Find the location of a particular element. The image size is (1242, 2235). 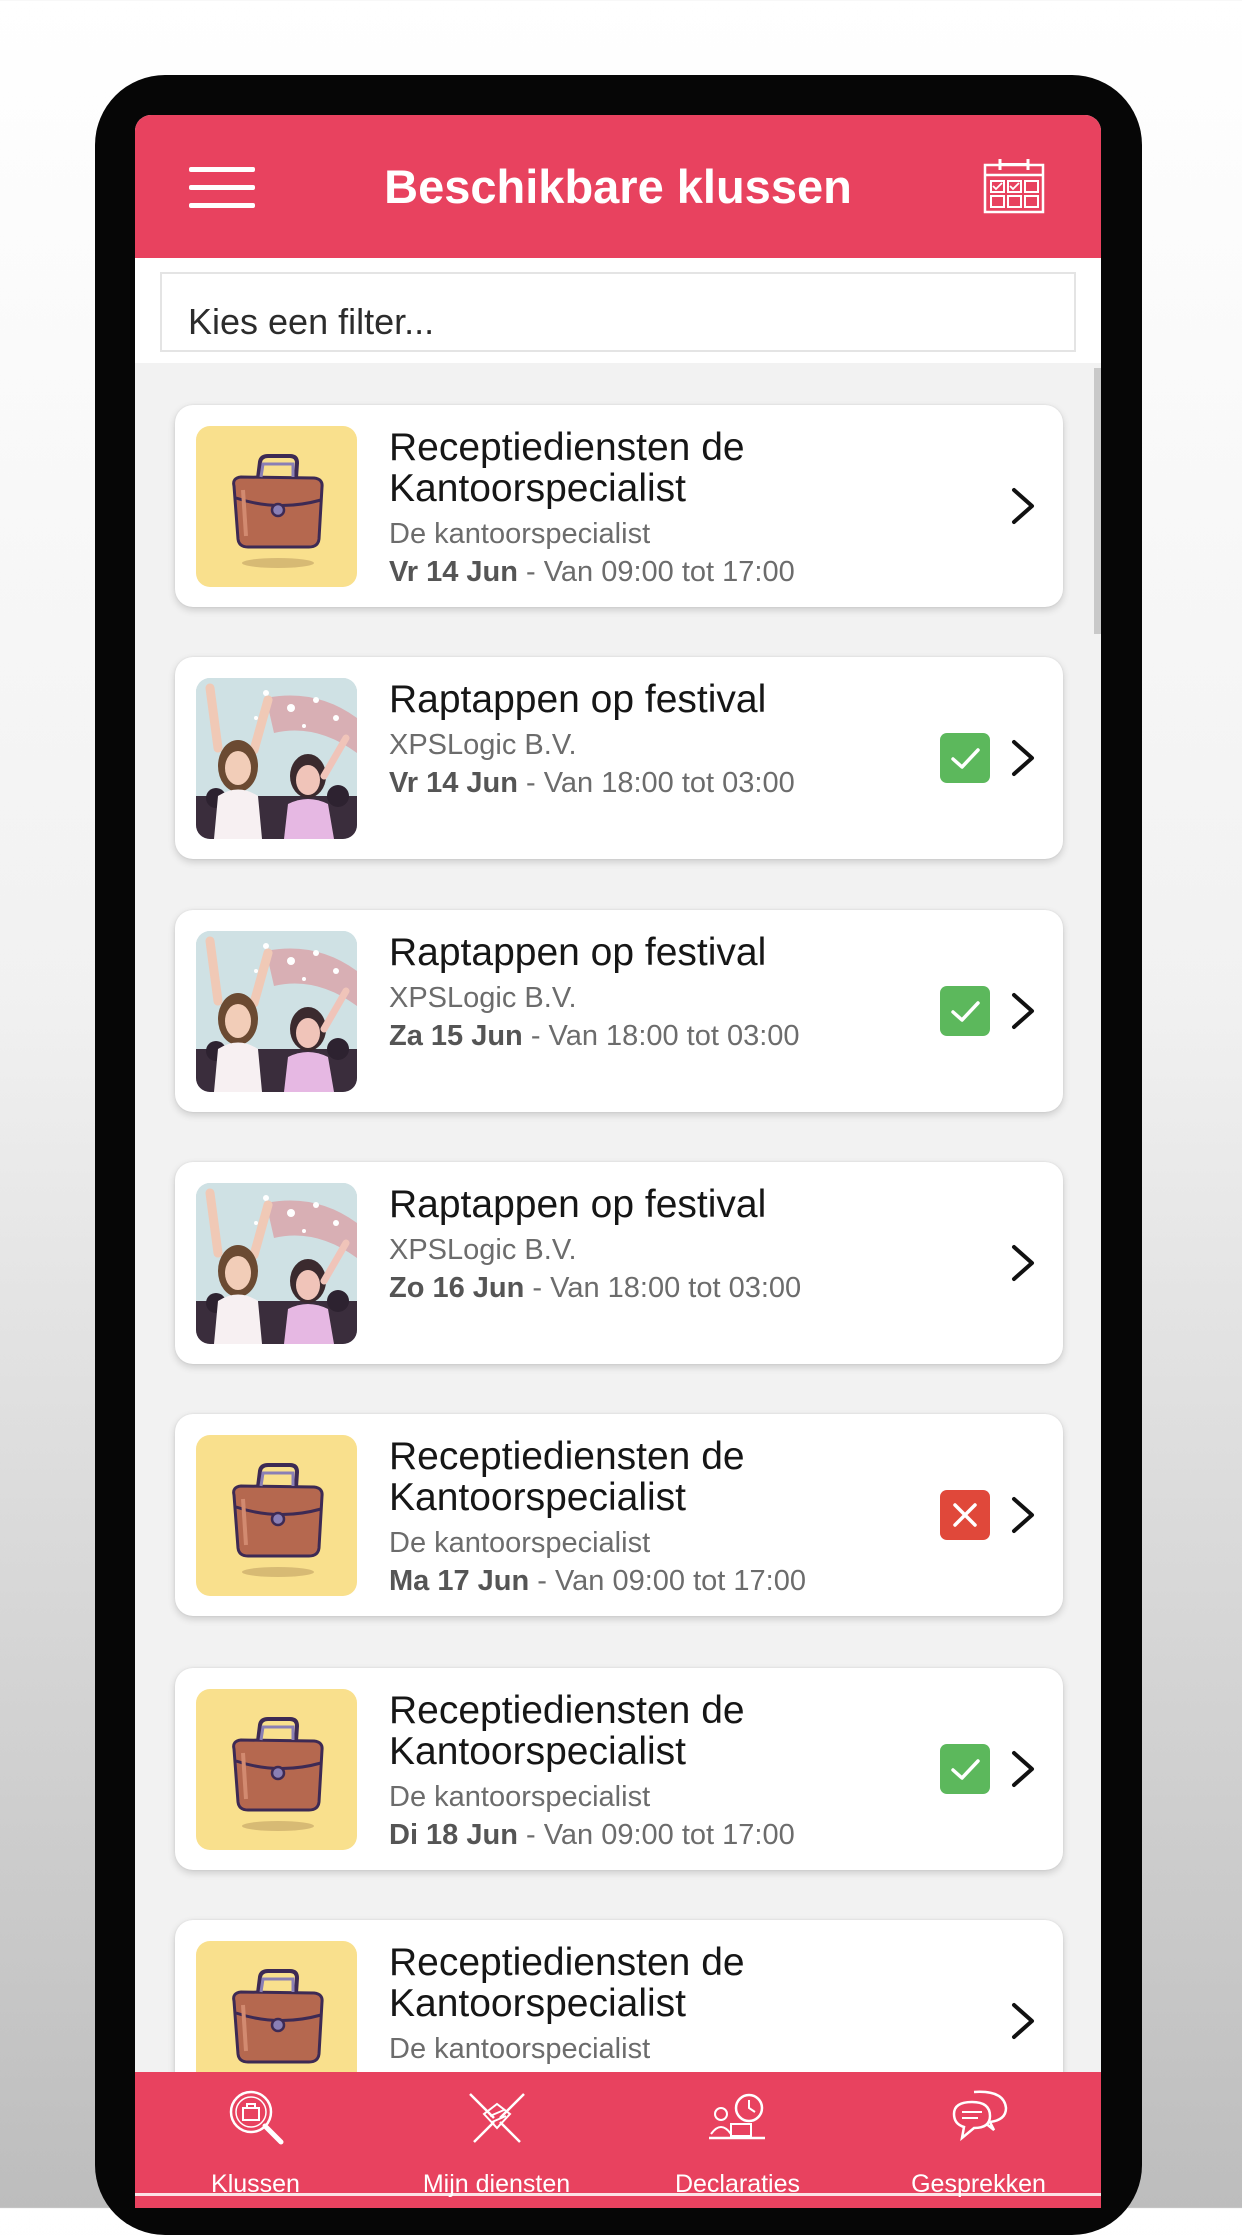

job-schedule: Vr 14 Jun - Van 09:00 tot 17:00 is located at coordinates (654, 572).